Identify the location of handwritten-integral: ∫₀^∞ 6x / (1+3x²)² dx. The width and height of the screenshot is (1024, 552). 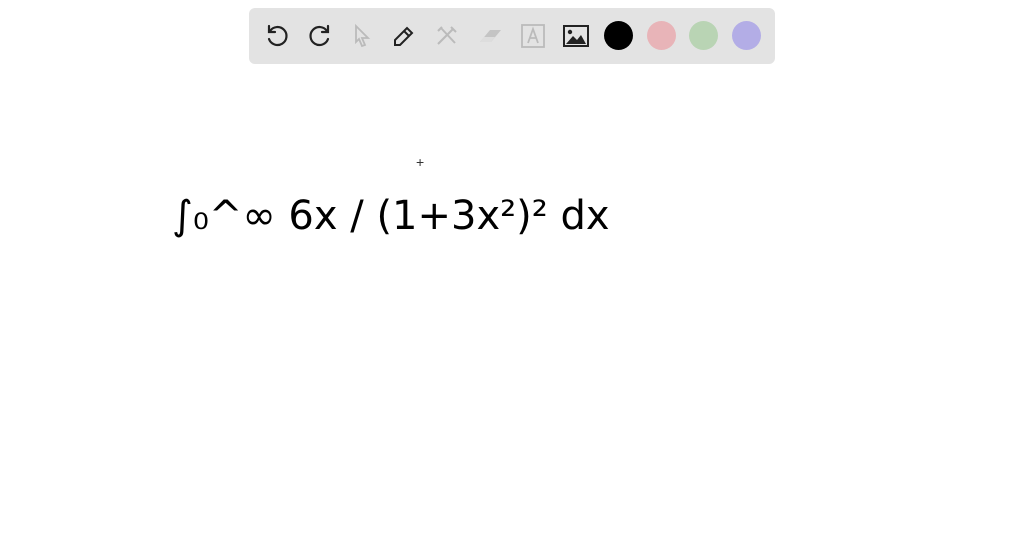
(391, 216).